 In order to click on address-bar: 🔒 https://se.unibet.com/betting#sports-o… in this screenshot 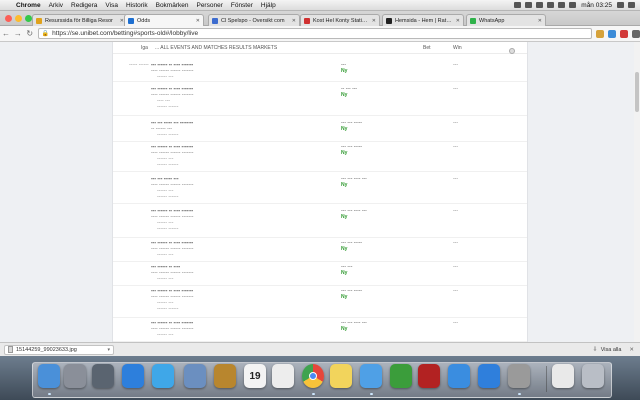, I will do `click(315, 33)`.